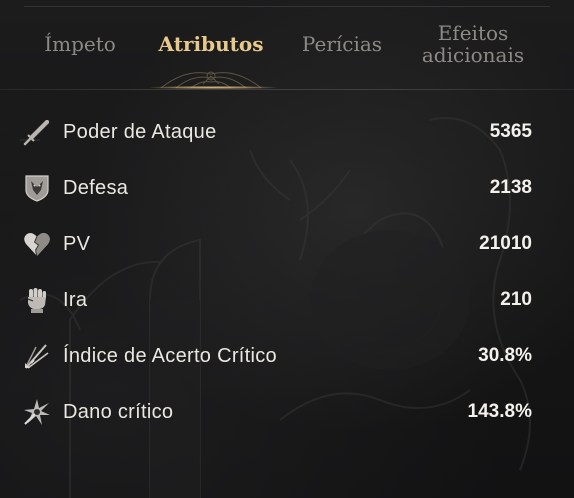 Image resolution: width=574 pixels, height=498 pixels. I want to click on stat-value: 210, so click(516, 299).